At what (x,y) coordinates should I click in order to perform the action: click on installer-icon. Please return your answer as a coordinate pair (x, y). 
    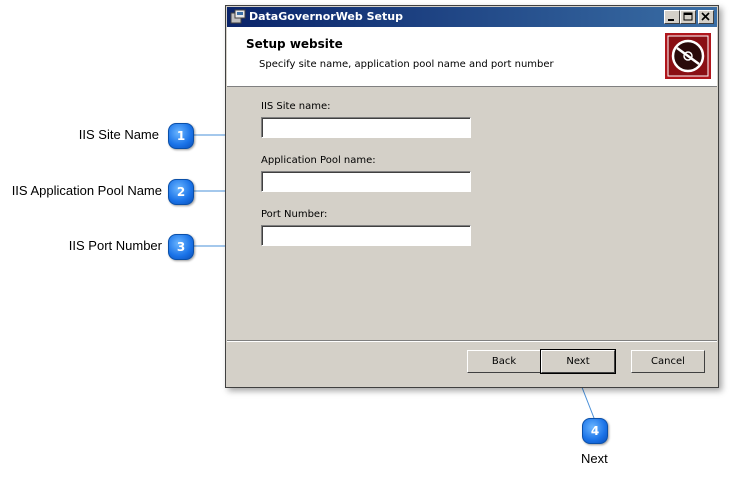
    Looking at the image, I should click on (238, 16).